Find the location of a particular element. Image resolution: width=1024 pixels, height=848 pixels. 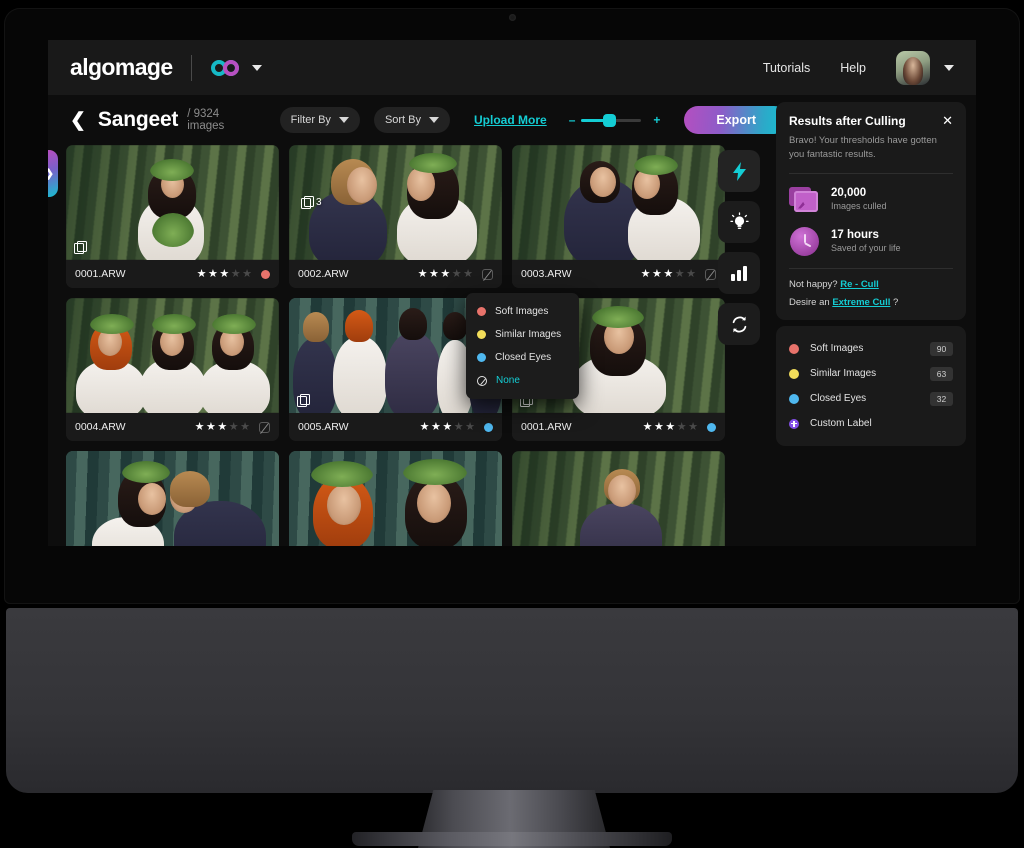

sort-by-dropdown: Sort By is located at coordinates (412, 120).